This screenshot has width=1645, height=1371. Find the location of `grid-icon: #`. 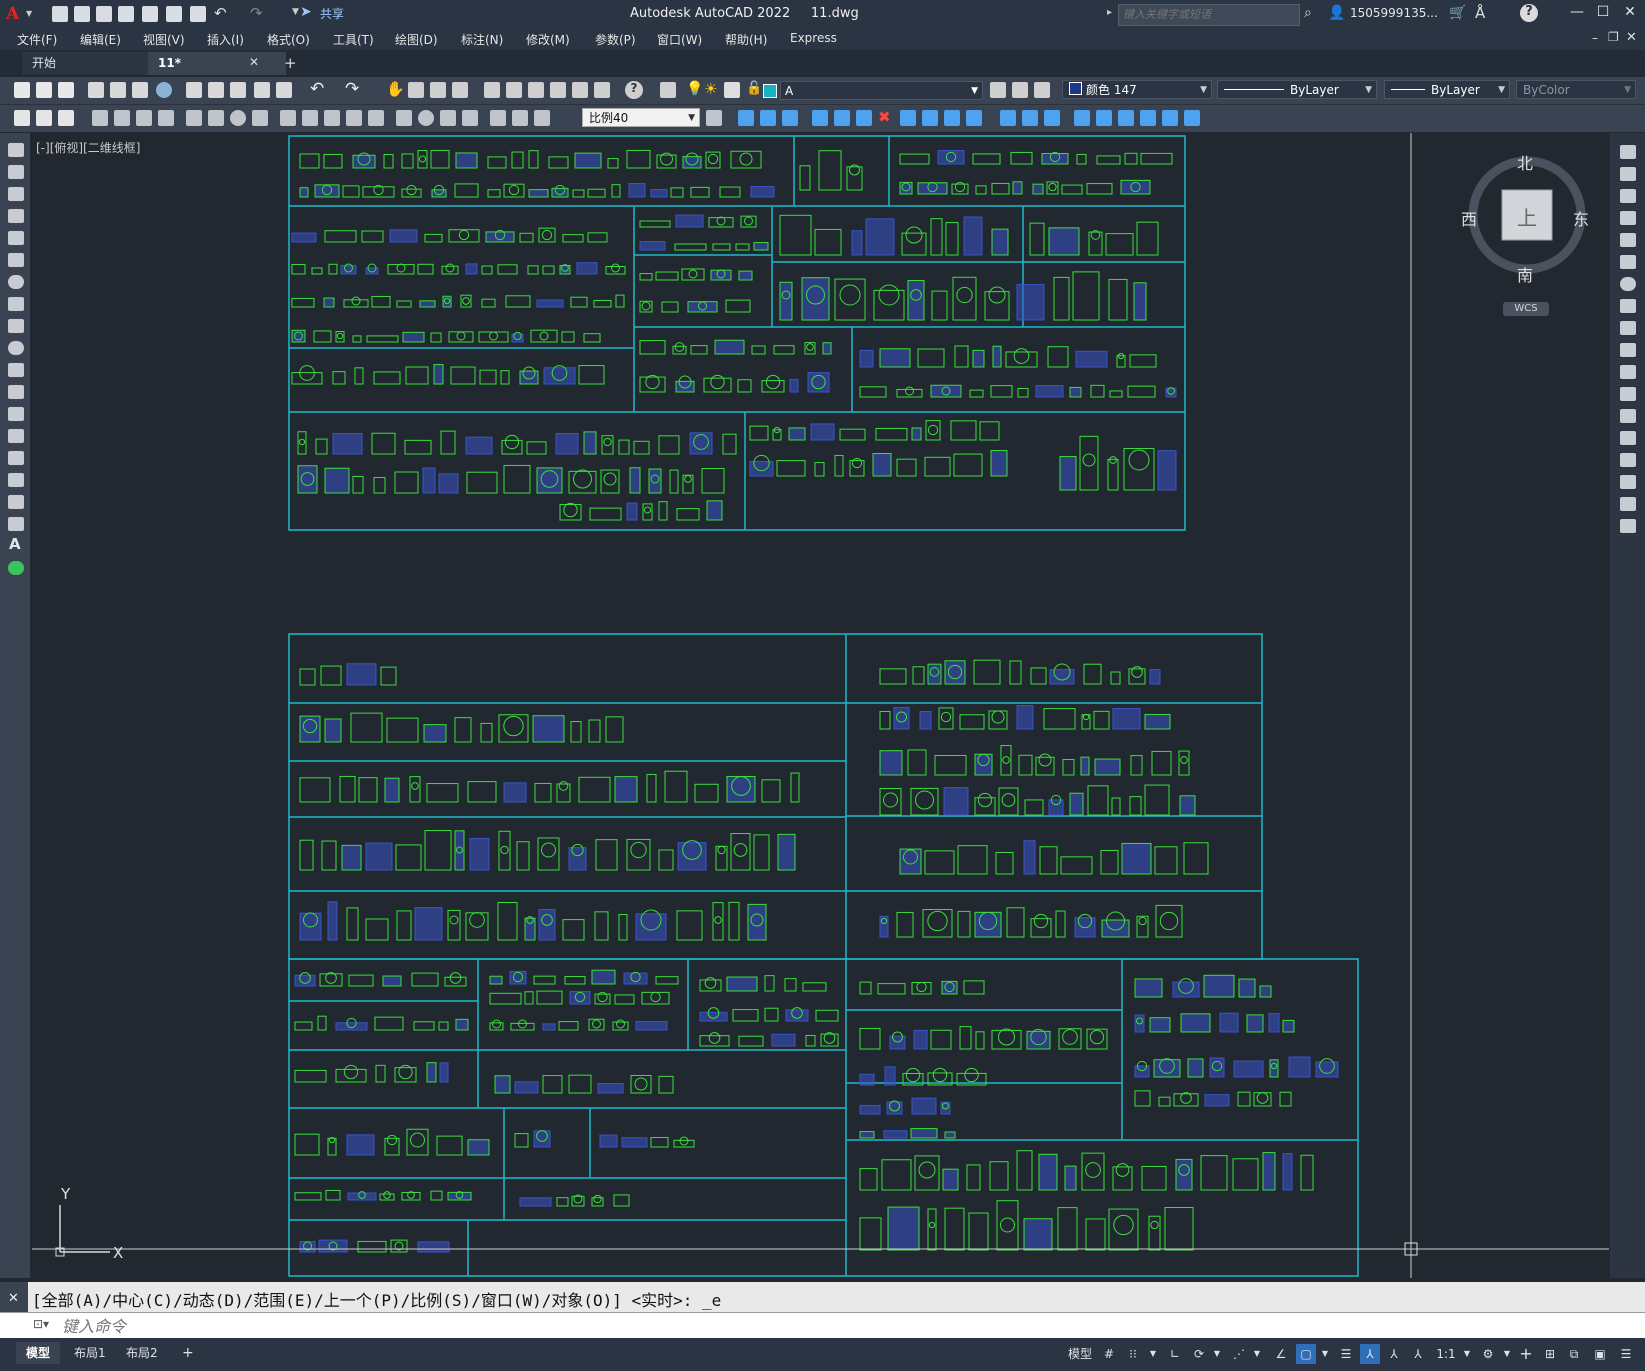

grid-icon: # is located at coordinates (1109, 1354).